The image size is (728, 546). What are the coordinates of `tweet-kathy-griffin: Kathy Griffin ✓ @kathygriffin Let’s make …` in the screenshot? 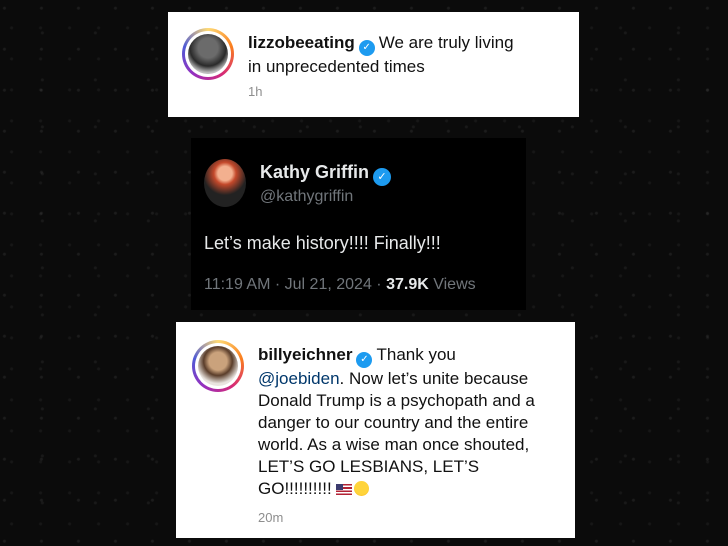 It's located at (358, 224).